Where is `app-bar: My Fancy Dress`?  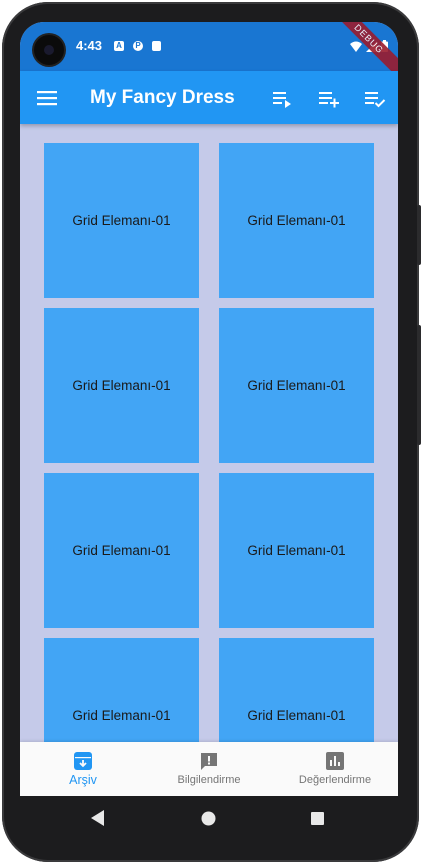
app-bar: My Fancy Dress is located at coordinates (209, 97).